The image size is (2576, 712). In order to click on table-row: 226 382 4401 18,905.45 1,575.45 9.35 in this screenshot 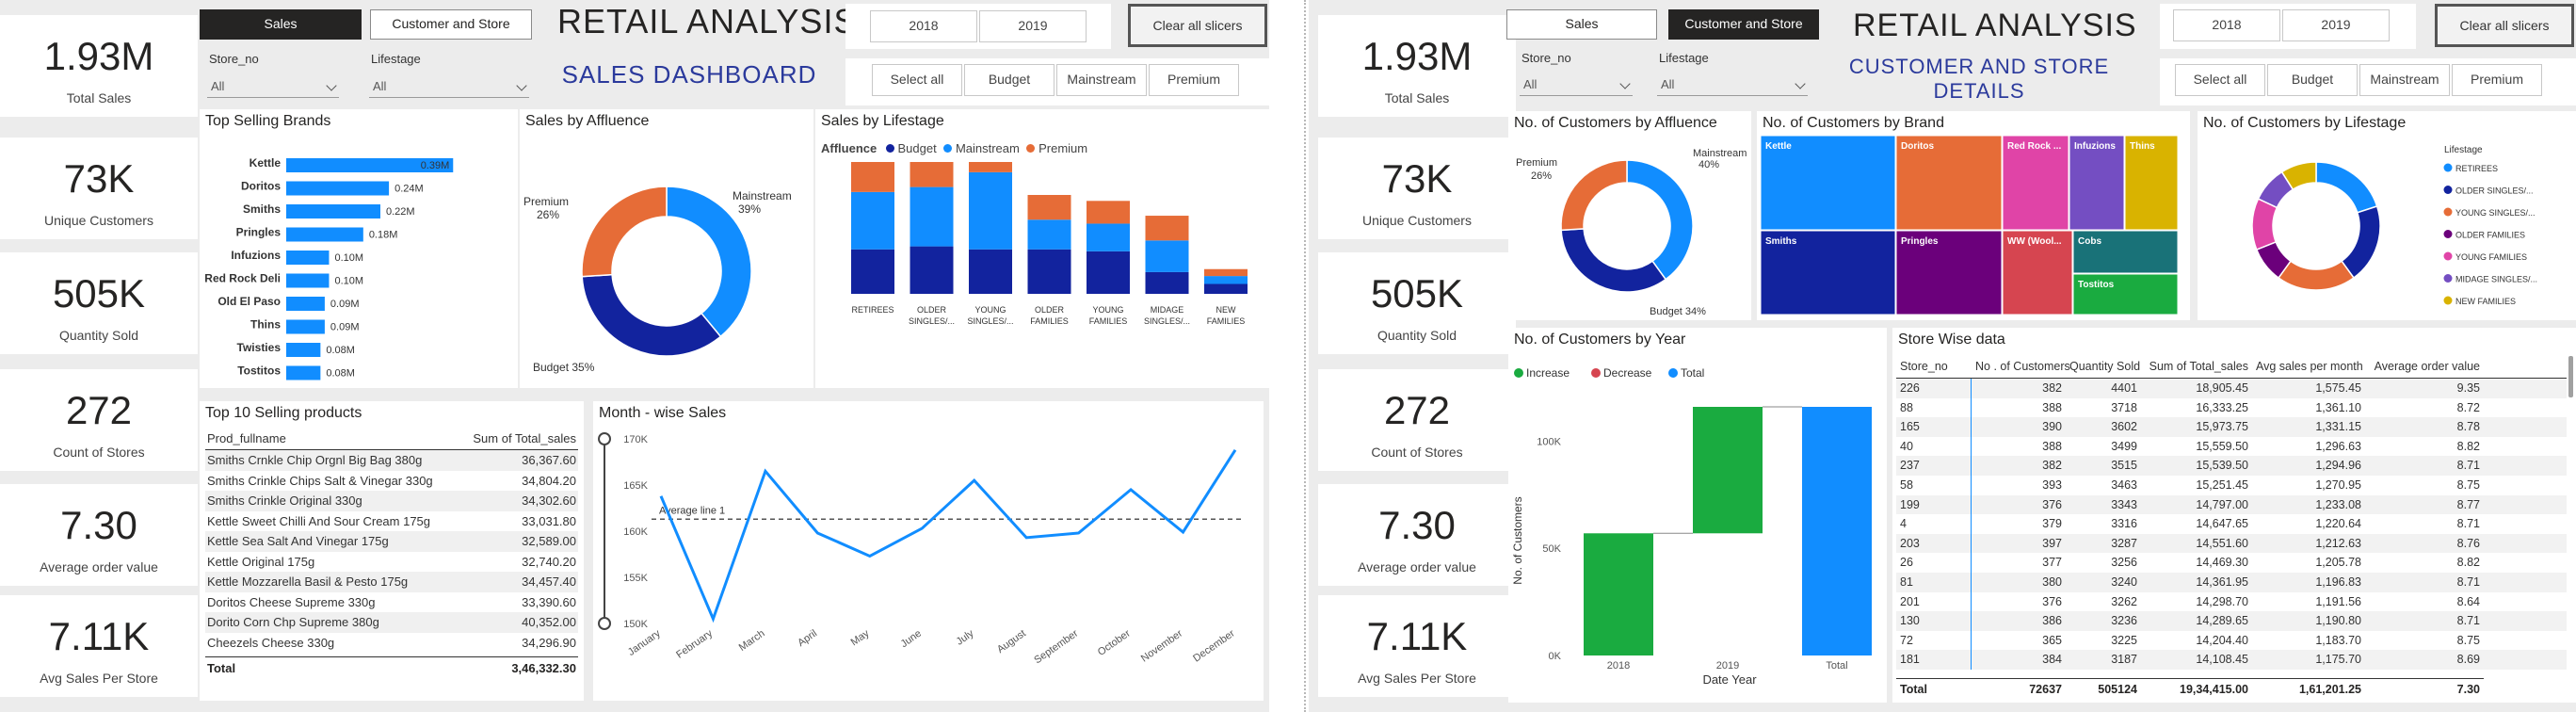, I will do `click(2231, 388)`.